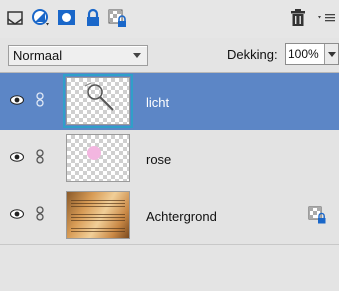 The image size is (339, 291). What do you see at coordinates (99, 96) in the screenshot?
I see `magnifier-brush-icon` at bounding box center [99, 96].